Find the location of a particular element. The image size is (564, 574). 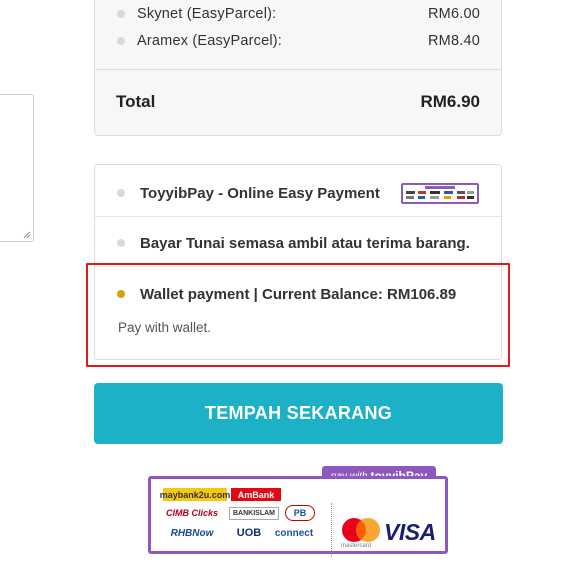

public-bank-logo: PB is located at coordinates (300, 513).